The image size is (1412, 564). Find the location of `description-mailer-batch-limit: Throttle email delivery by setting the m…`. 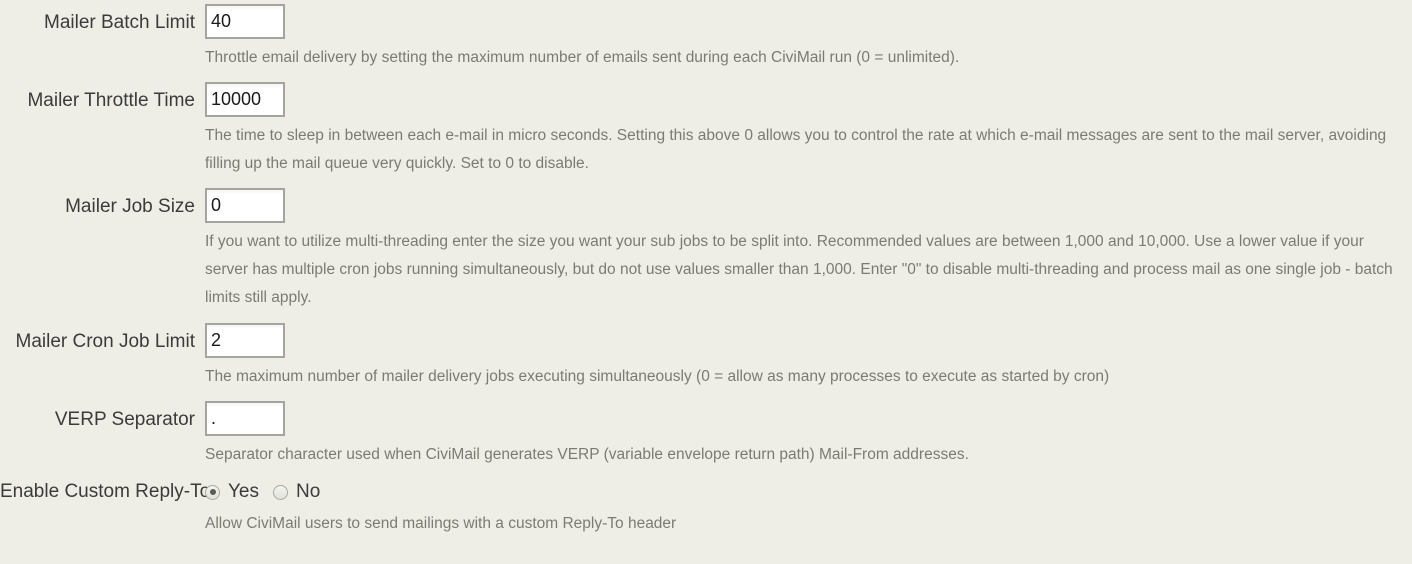

description-mailer-batch-limit: Throttle email delivery by setting the m… is located at coordinates (582, 57).